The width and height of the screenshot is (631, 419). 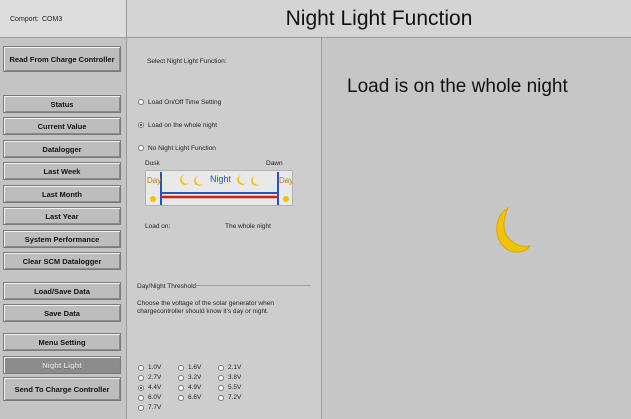 What do you see at coordinates (154, 367) in the screenshot?
I see `voltage-label-1-0v: 1.0V` at bounding box center [154, 367].